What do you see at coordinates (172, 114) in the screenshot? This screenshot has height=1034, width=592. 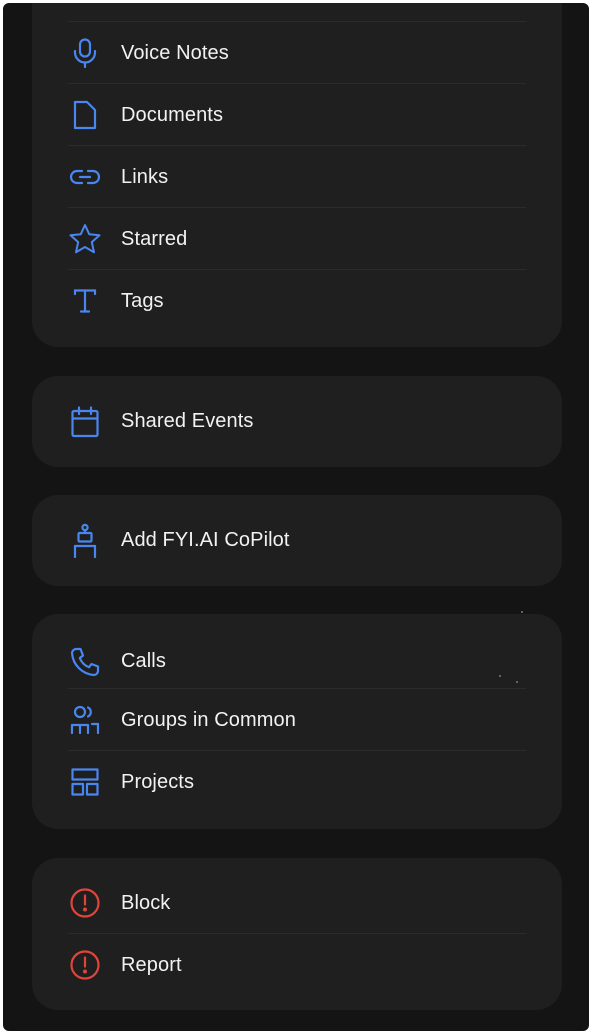 I see `documents-label: Documents` at bounding box center [172, 114].